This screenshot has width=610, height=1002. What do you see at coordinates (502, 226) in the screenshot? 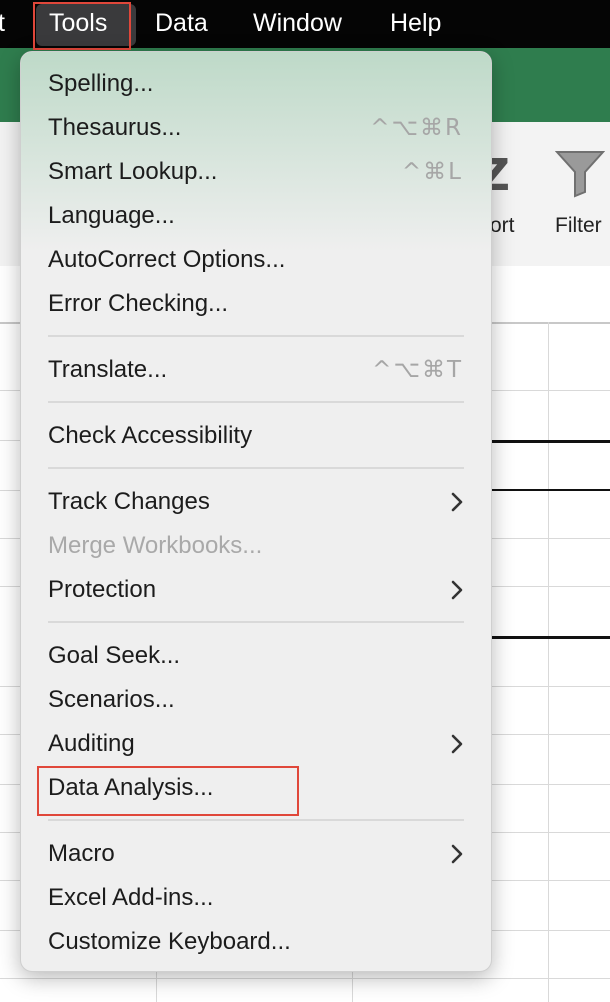
I see `sort-button-label: ort` at bounding box center [502, 226].